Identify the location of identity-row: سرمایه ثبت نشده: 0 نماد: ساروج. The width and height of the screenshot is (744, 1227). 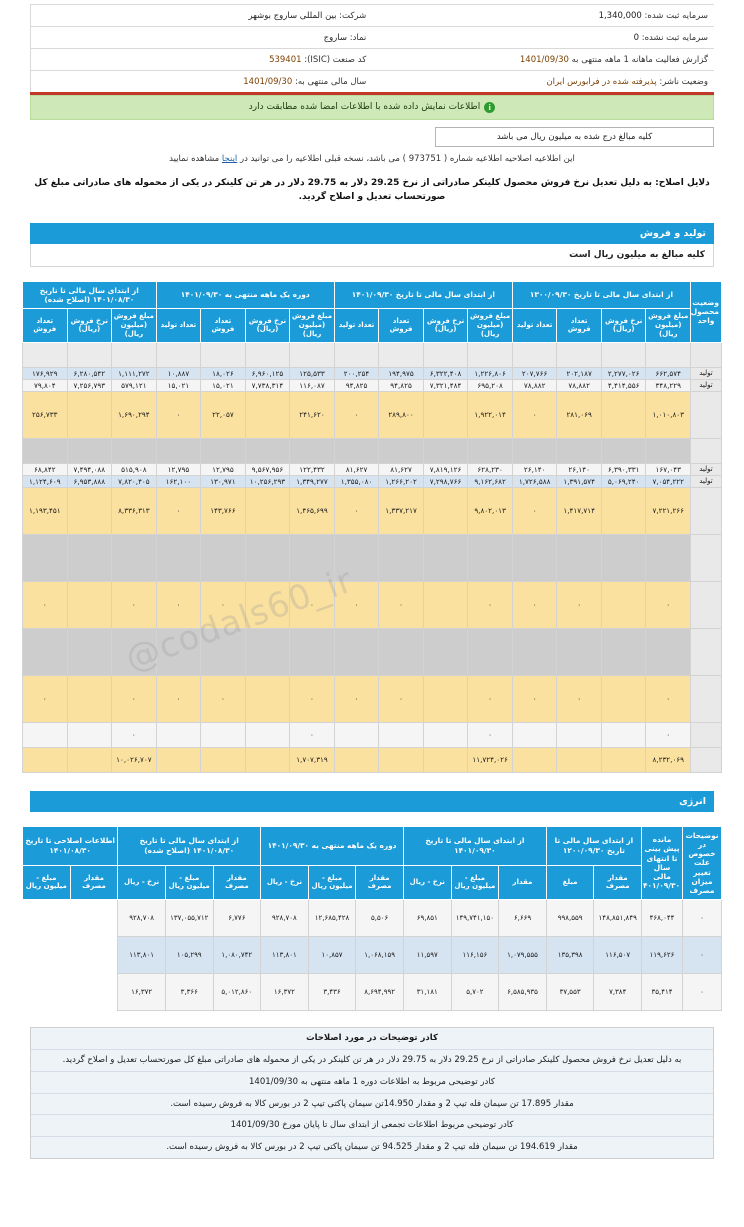
(372, 37).